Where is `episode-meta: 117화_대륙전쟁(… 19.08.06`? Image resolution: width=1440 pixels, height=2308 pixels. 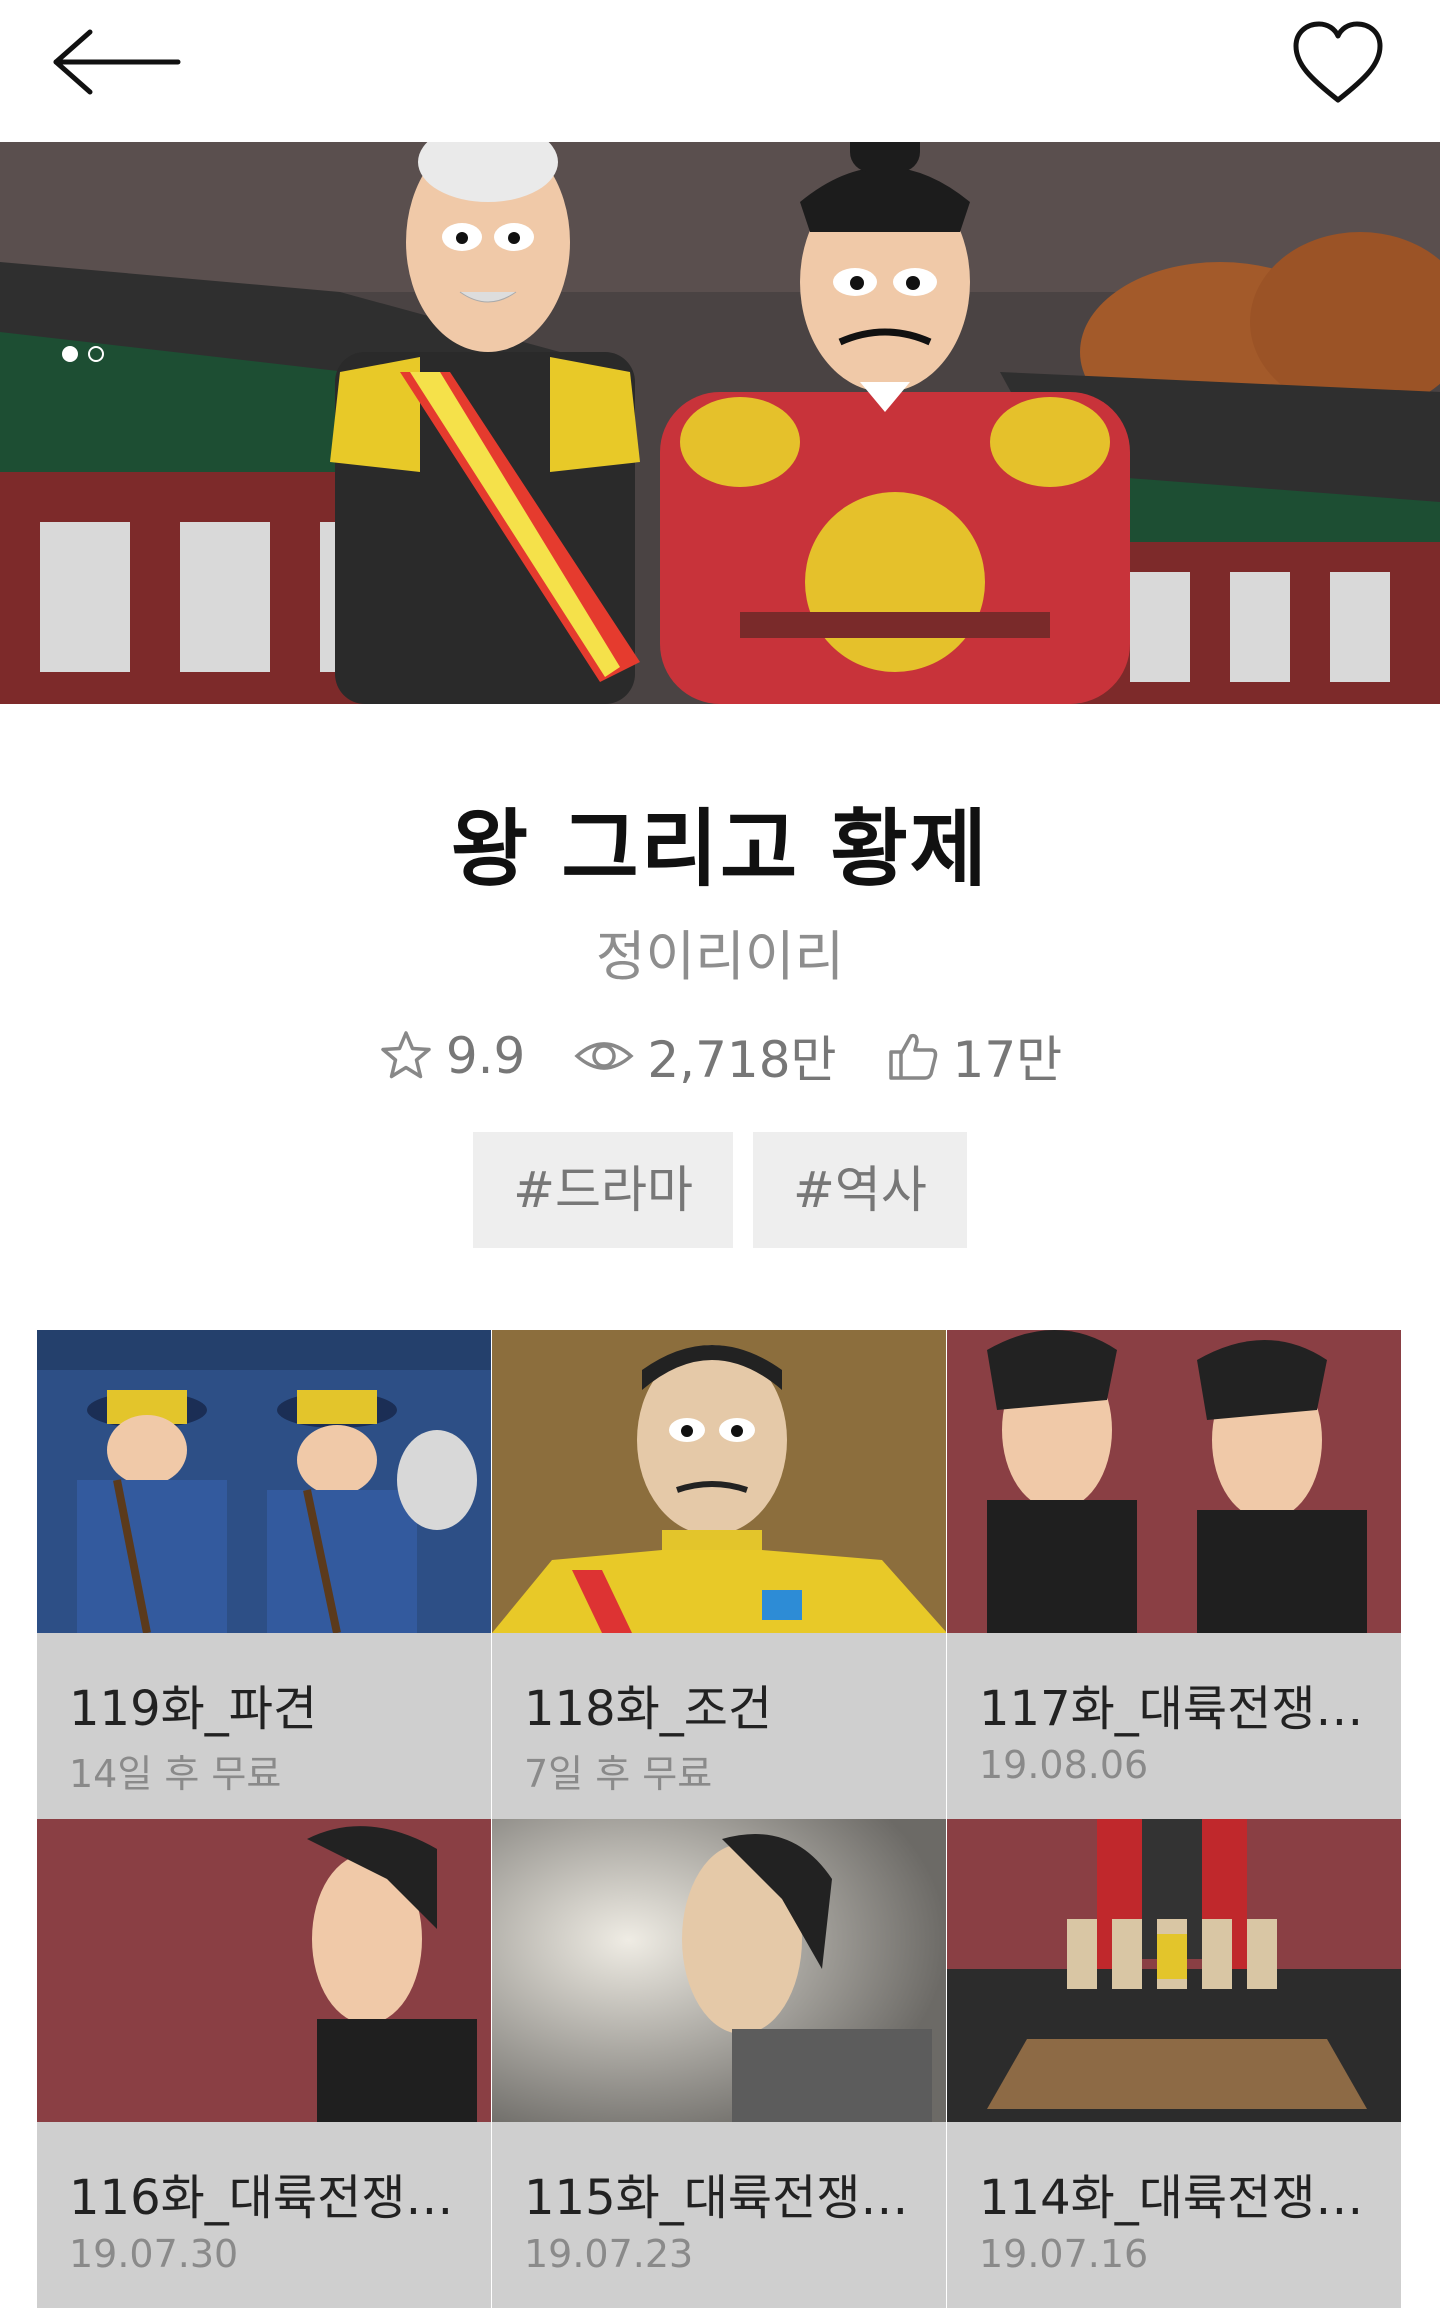 episode-meta: 117화_대륙전쟁(… 19.08.06 is located at coordinates (1174, 1726).